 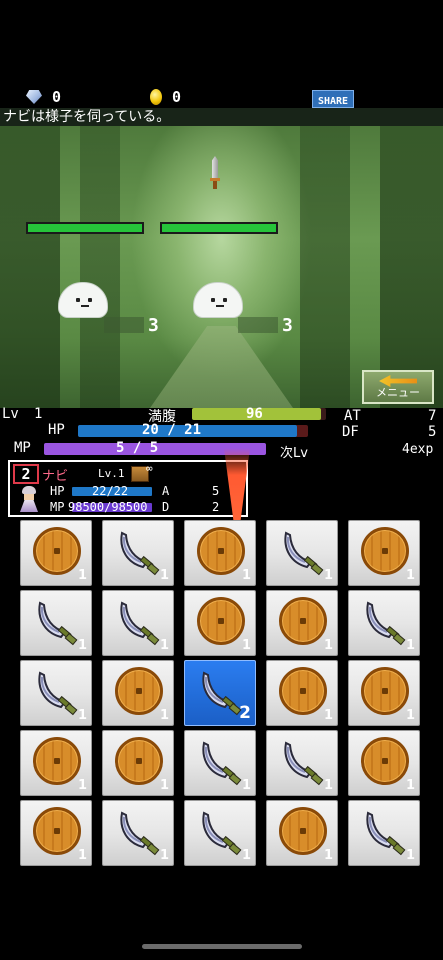 I want to click on mp-value: 5 / 5, so click(x=137, y=448).